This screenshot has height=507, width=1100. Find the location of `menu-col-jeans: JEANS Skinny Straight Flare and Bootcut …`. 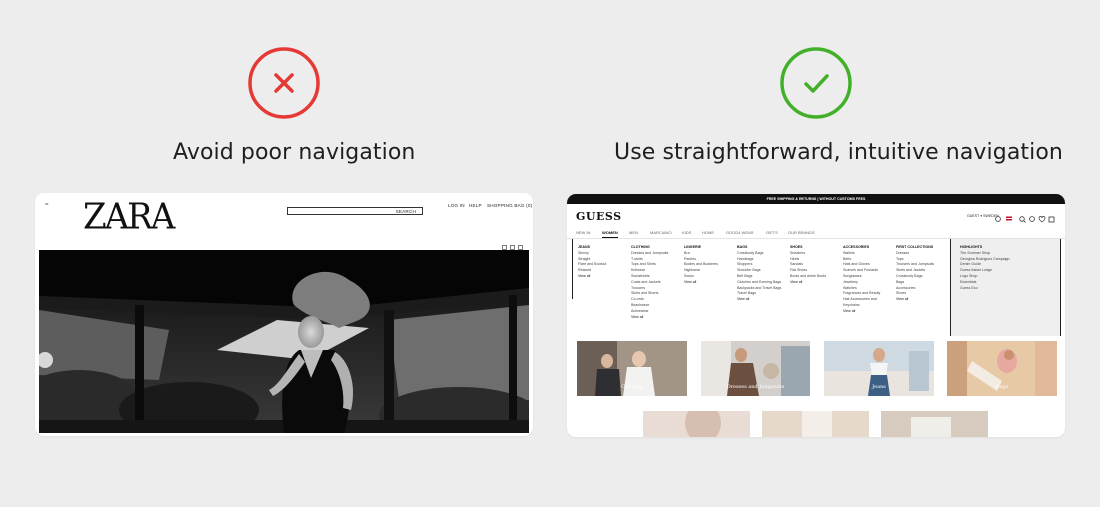

menu-col-jeans: JEANS Skinny Straight Flare and Bootcut … is located at coordinates (592, 262).